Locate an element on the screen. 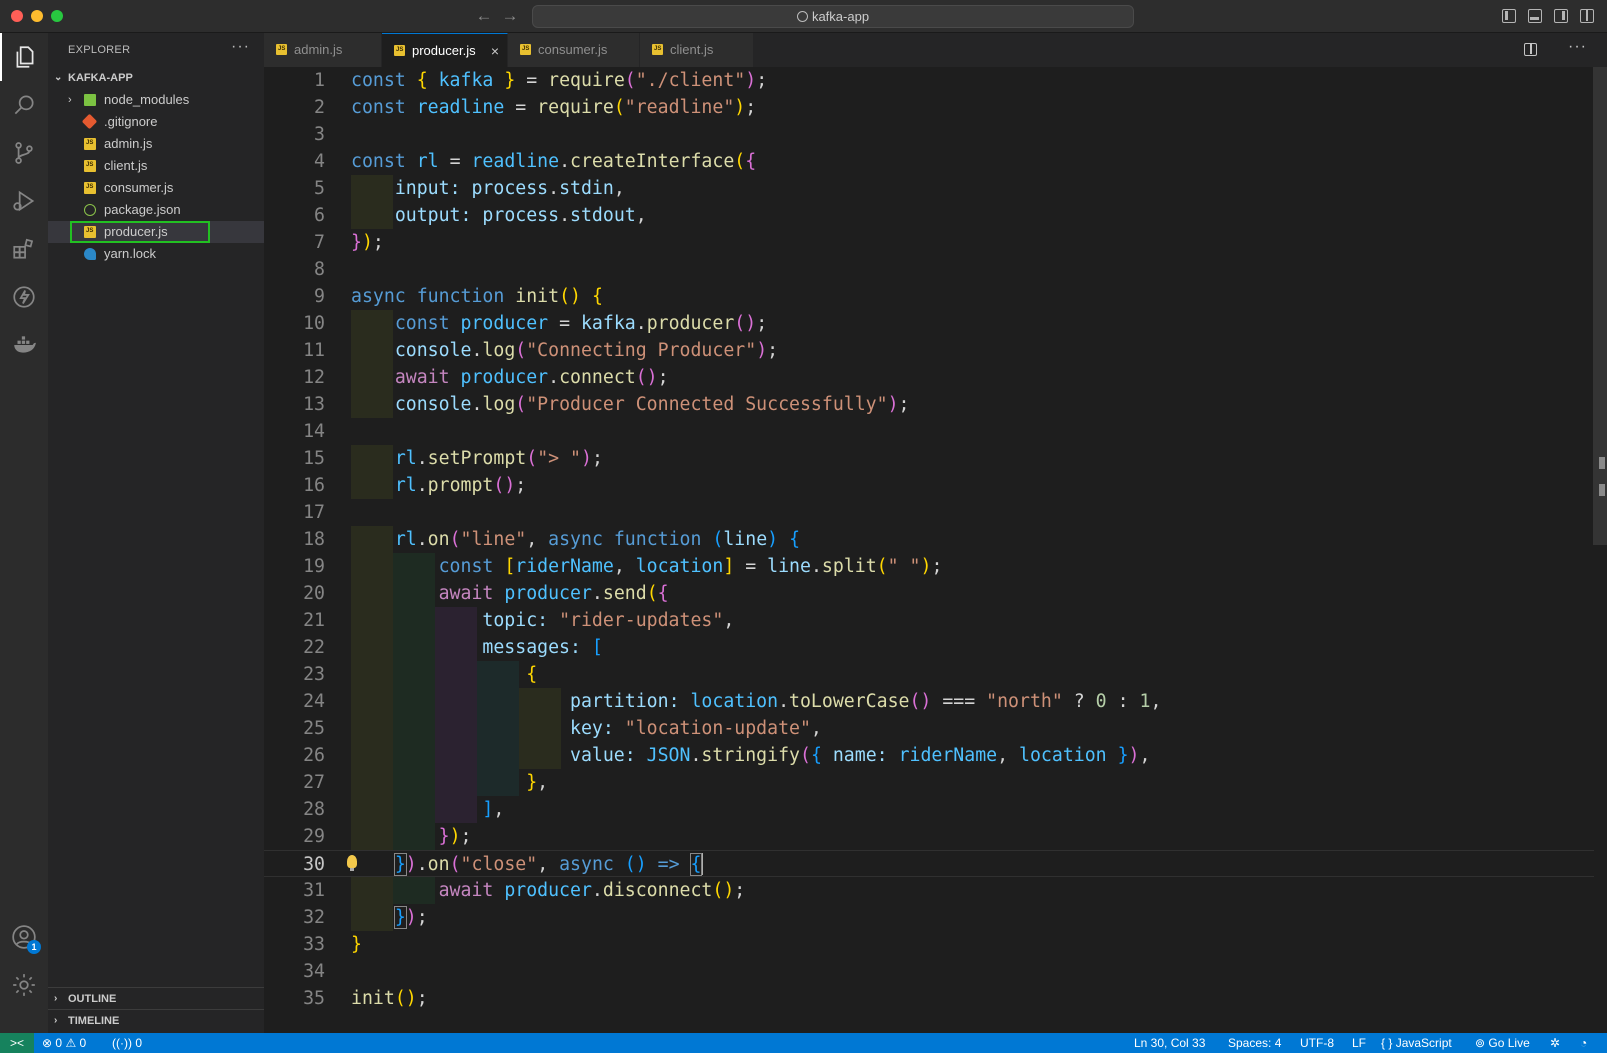 The height and width of the screenshot is (1053, 1607). file-encoding: UTF-8 is located at coordinates (1317, 1043).